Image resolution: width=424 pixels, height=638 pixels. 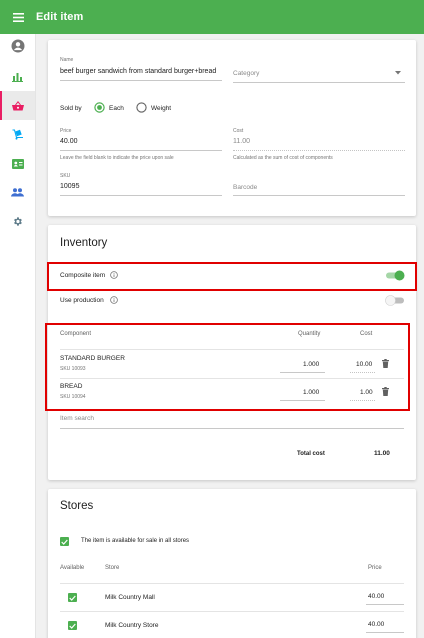 I want to click on page-title: Edit item, so click(x=60, y=17).